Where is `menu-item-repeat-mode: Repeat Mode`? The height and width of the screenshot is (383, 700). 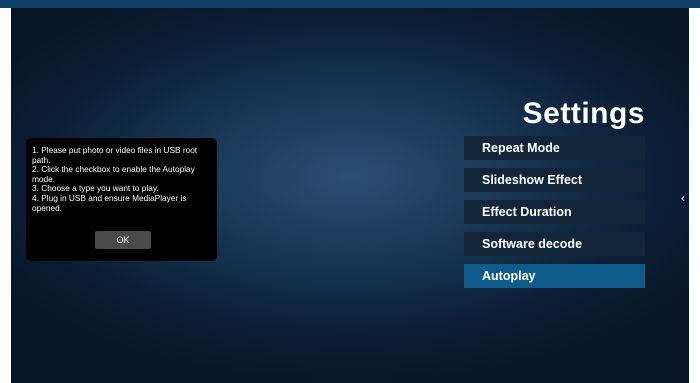 menu-item-repeat-mode: Repeat Mode is located at coordinates (554, 148).